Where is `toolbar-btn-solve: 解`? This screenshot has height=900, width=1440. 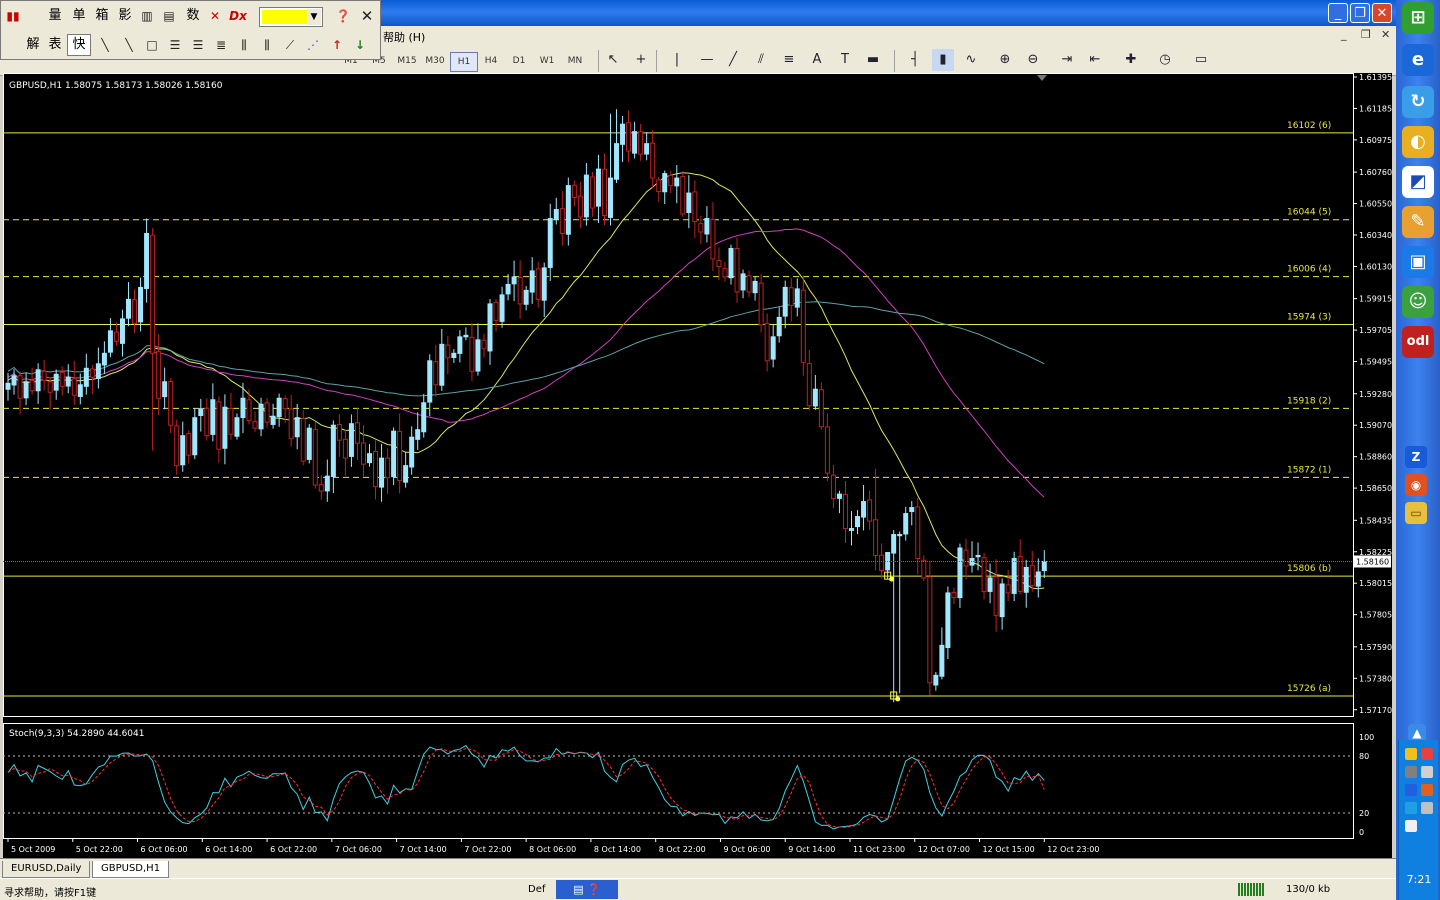
toolbar-btn-solve: 解 is located at coordinates (33, 45).